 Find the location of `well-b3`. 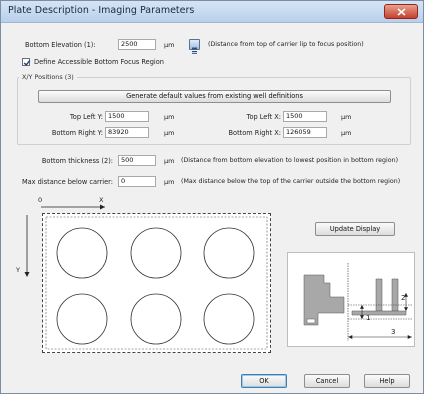

well-b3 is located at coordinates (229, 319).